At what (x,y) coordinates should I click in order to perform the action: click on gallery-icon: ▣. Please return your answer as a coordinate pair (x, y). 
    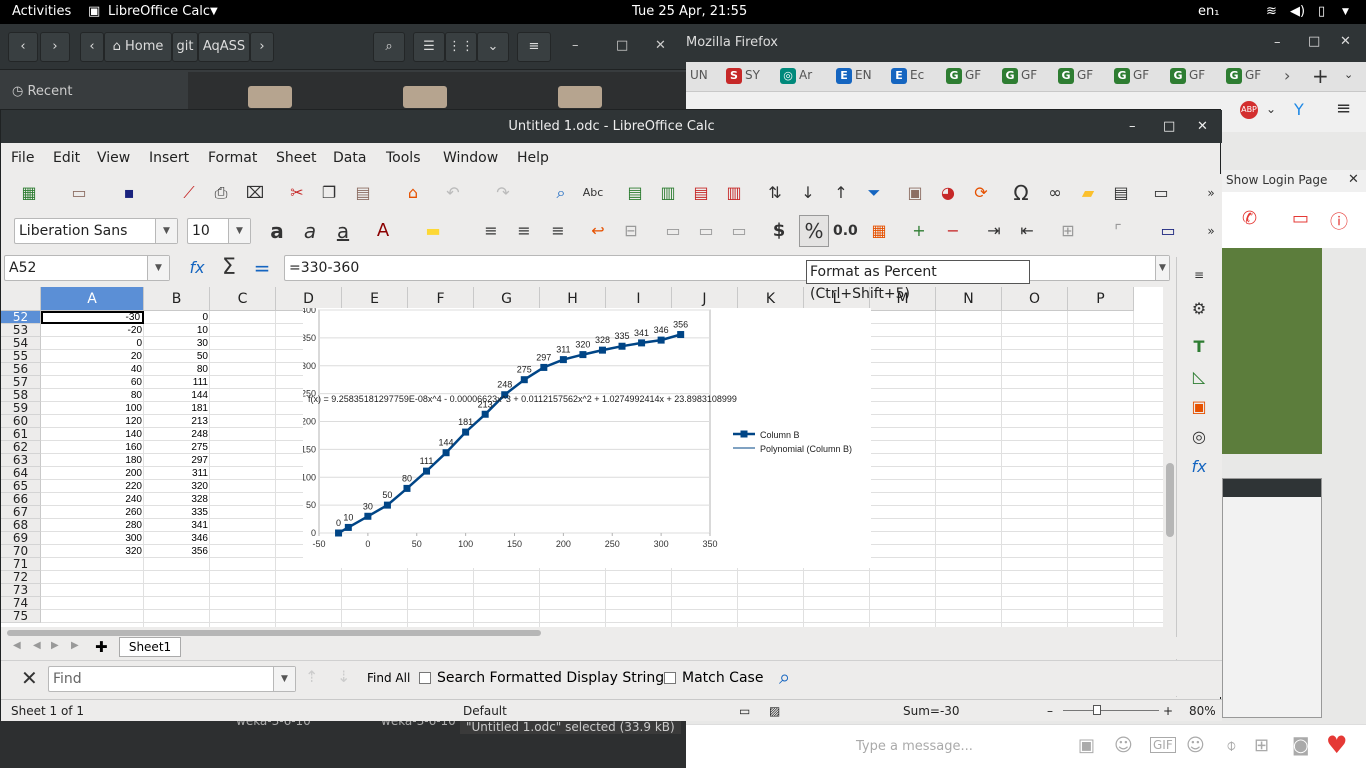
    Looking at the image, I should click on (1199, 407).